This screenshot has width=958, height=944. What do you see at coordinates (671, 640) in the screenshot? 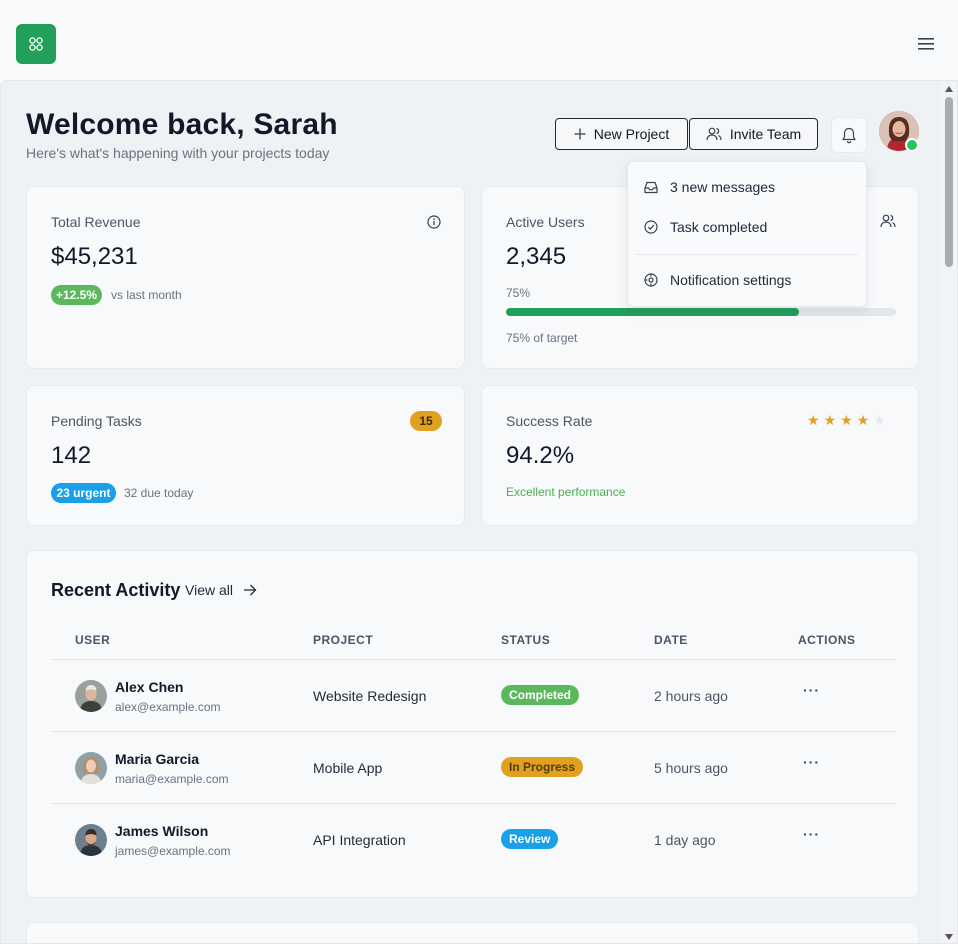
I see `column-header-date: DATE` at bounding box center [671, 640].